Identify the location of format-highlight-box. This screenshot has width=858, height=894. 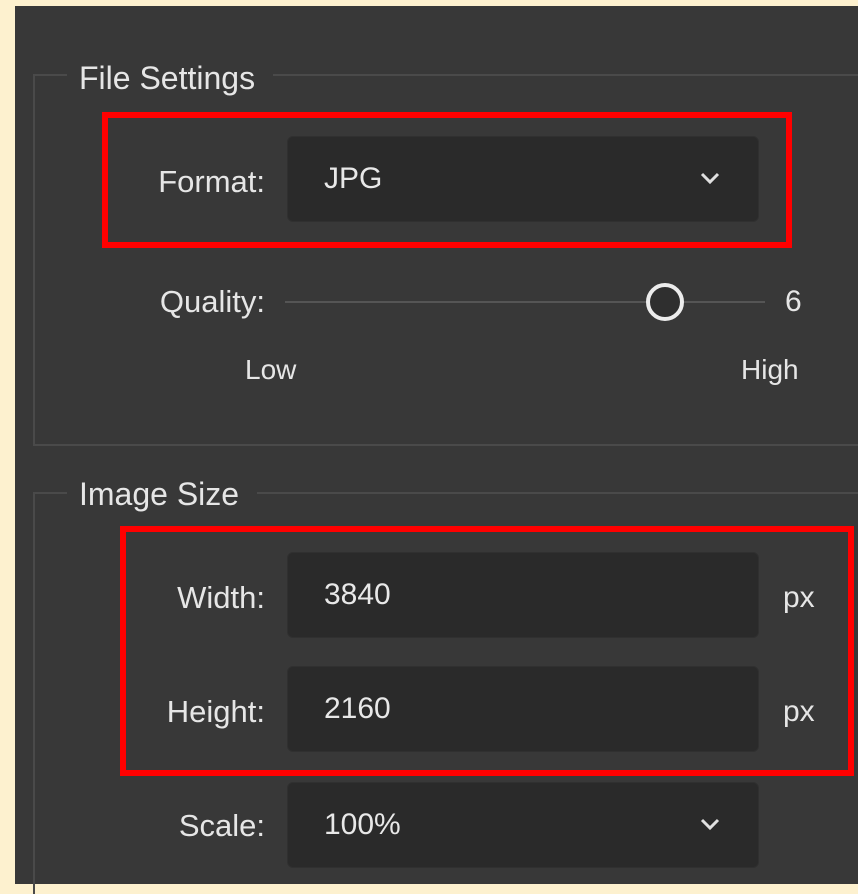
(447, 180).